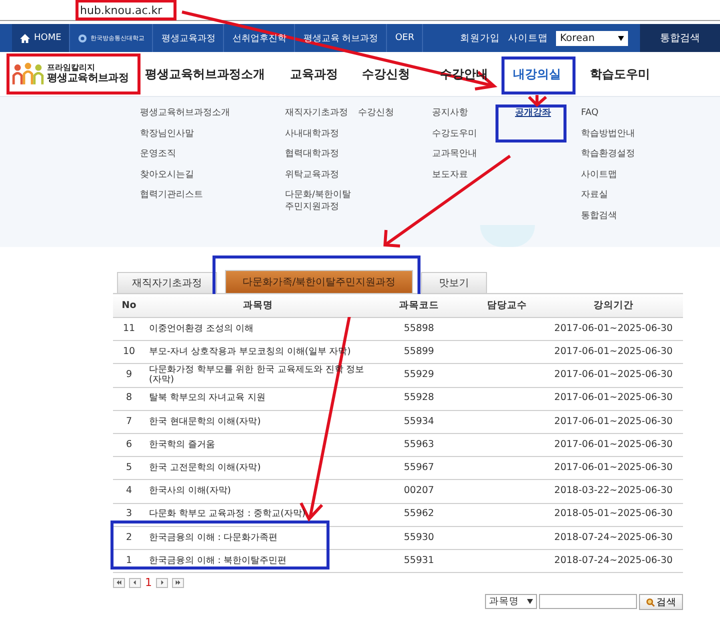 This screenshot has height=630, width=720. I want to click on submenu-link: FAQ, so click(631, 113).